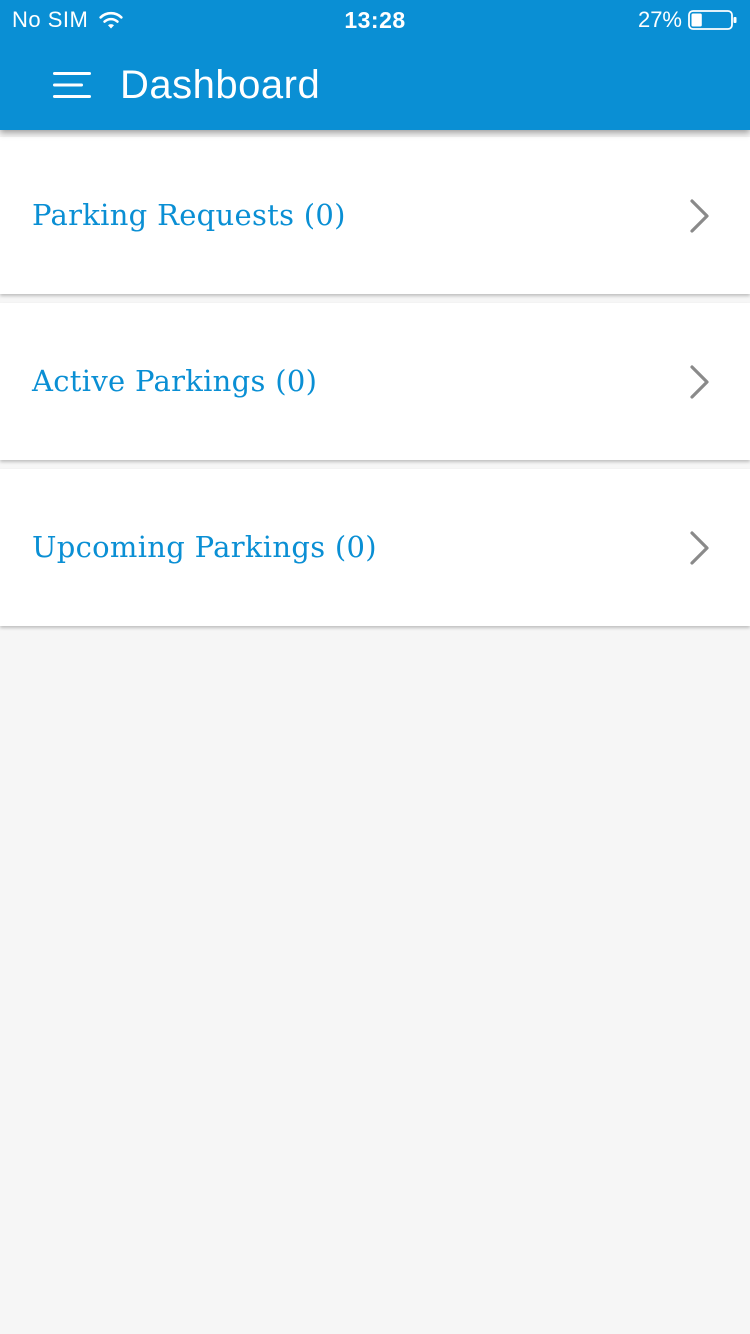 The width and height of the screenshot is (750, 1334). I want to click on toolbar: Dashboard, so click(375, 85).